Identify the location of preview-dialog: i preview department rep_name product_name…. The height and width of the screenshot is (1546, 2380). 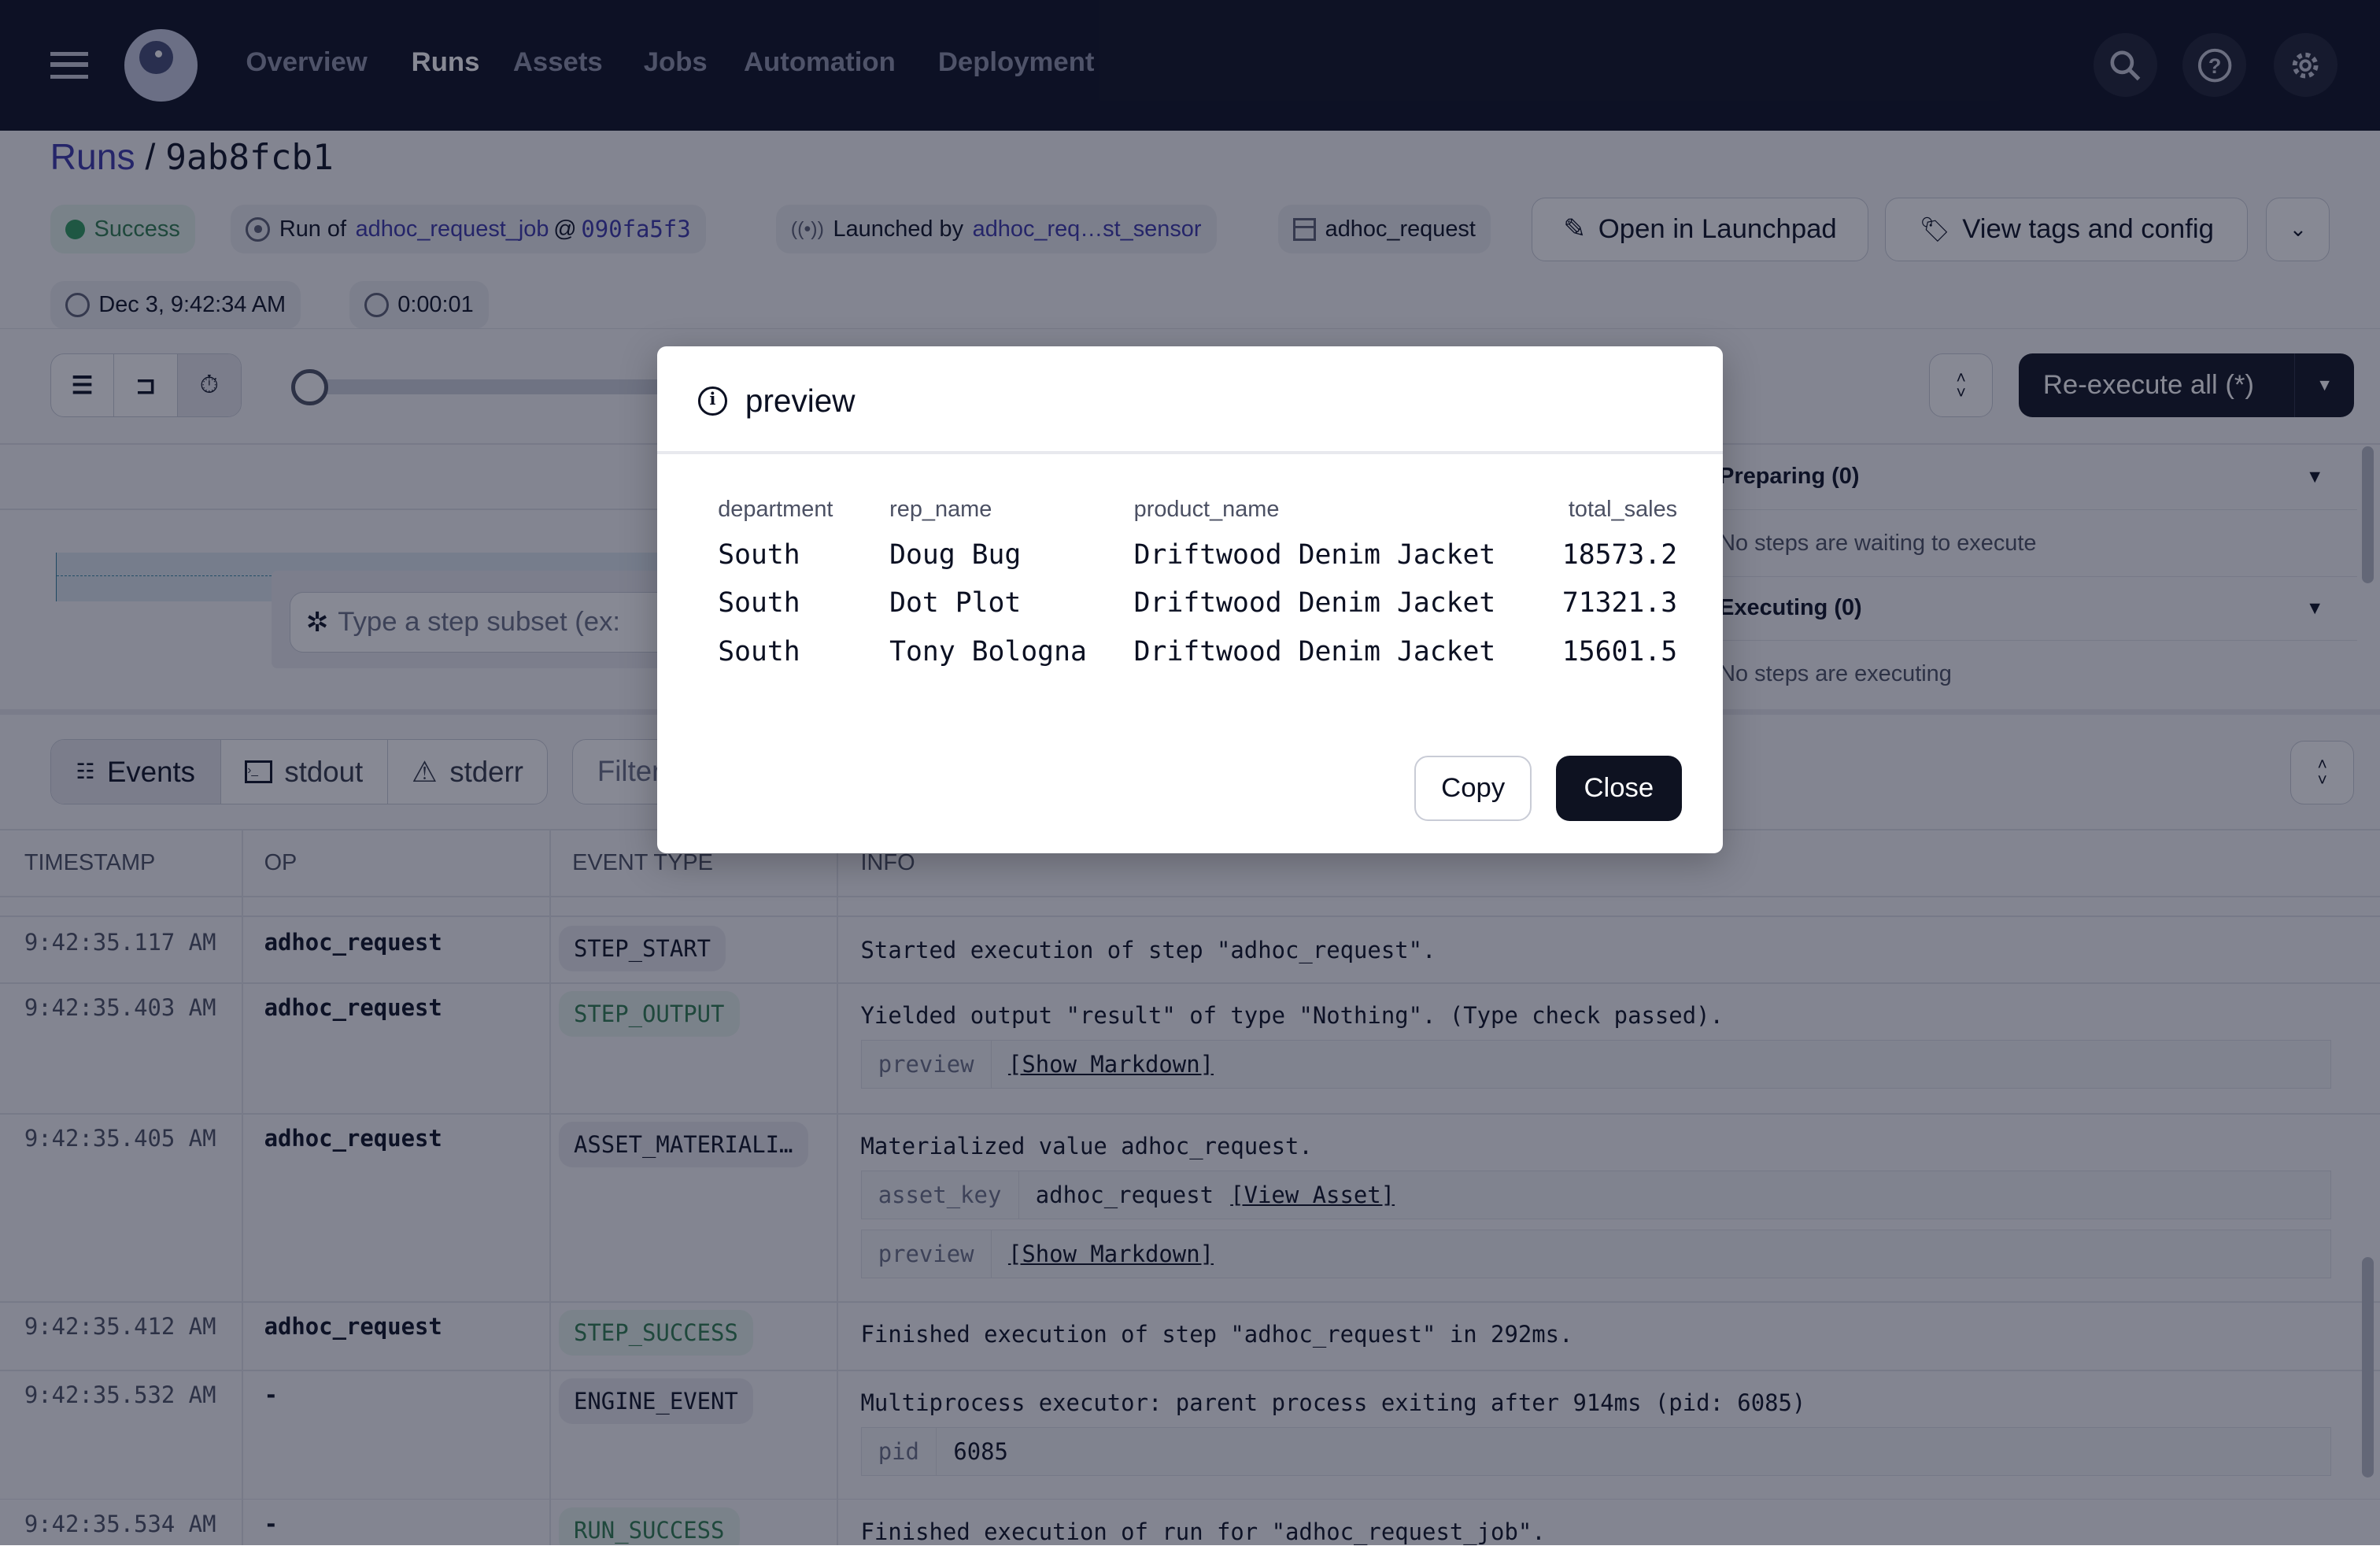
(1190, 599).